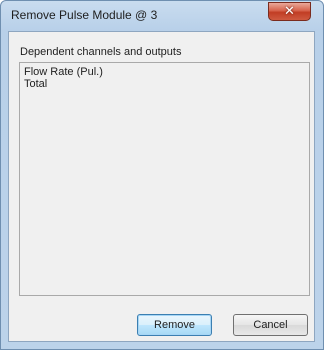 This screenshot has height=350, width=324. I want to click on close-button: ✕, so click(289, 11).